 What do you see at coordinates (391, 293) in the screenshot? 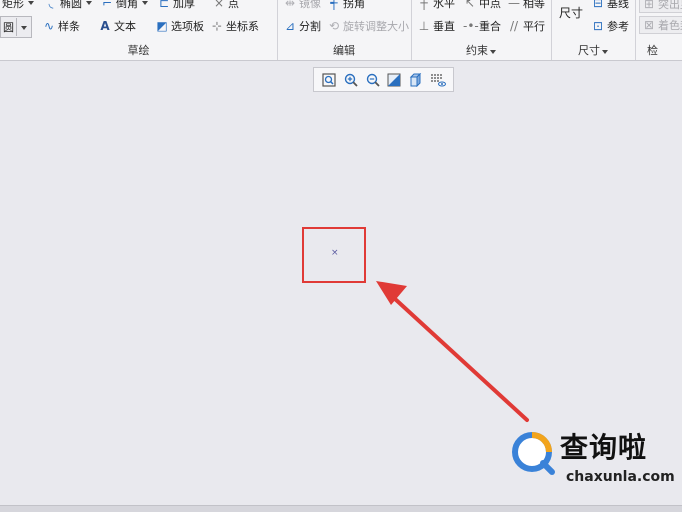
I see `arrow-head` at bounding box center [391, 293].